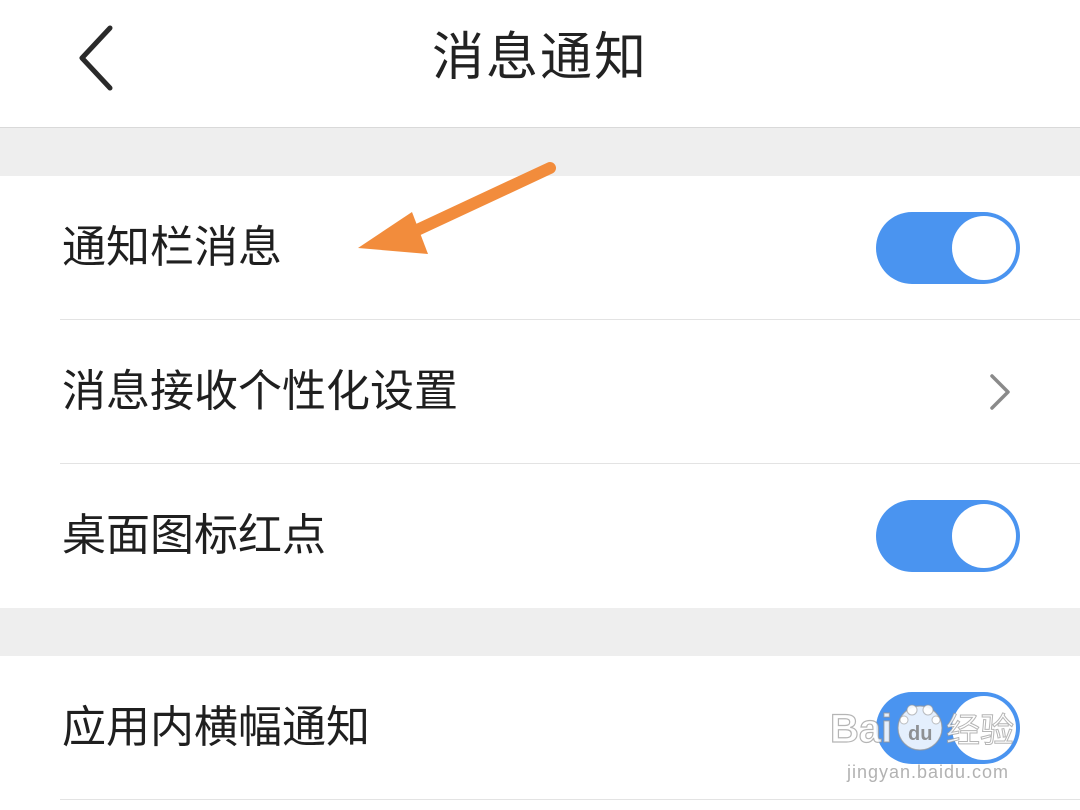  What do you see at coordinates (216, 727) in the screenshot?
I see `row-label: 应用内横幅通知` at bounding box center [216, 727].